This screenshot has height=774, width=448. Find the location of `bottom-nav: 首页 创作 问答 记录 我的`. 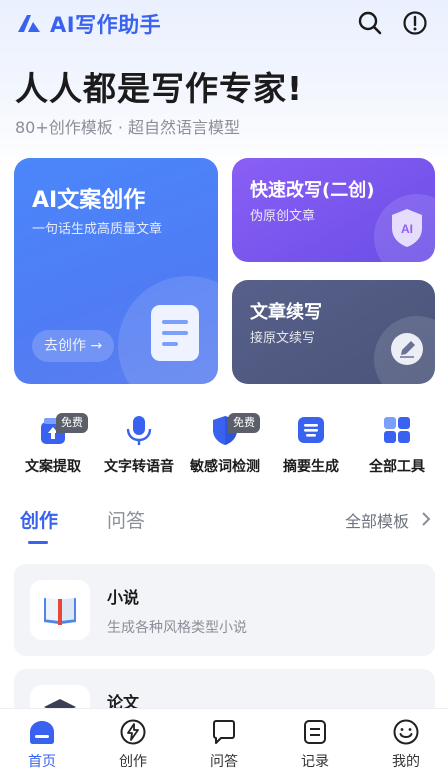

bottom-nav: 首页 创作 问答 记录 我的 is located at coordinates (224, 741).